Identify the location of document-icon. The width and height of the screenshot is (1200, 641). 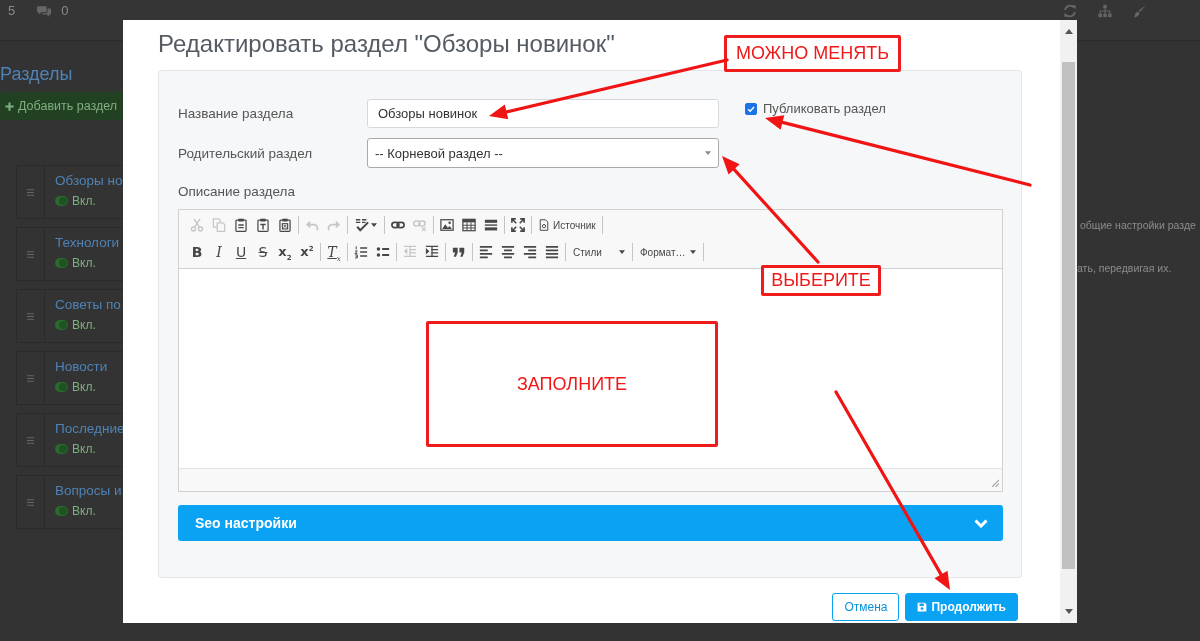
(544, 225).